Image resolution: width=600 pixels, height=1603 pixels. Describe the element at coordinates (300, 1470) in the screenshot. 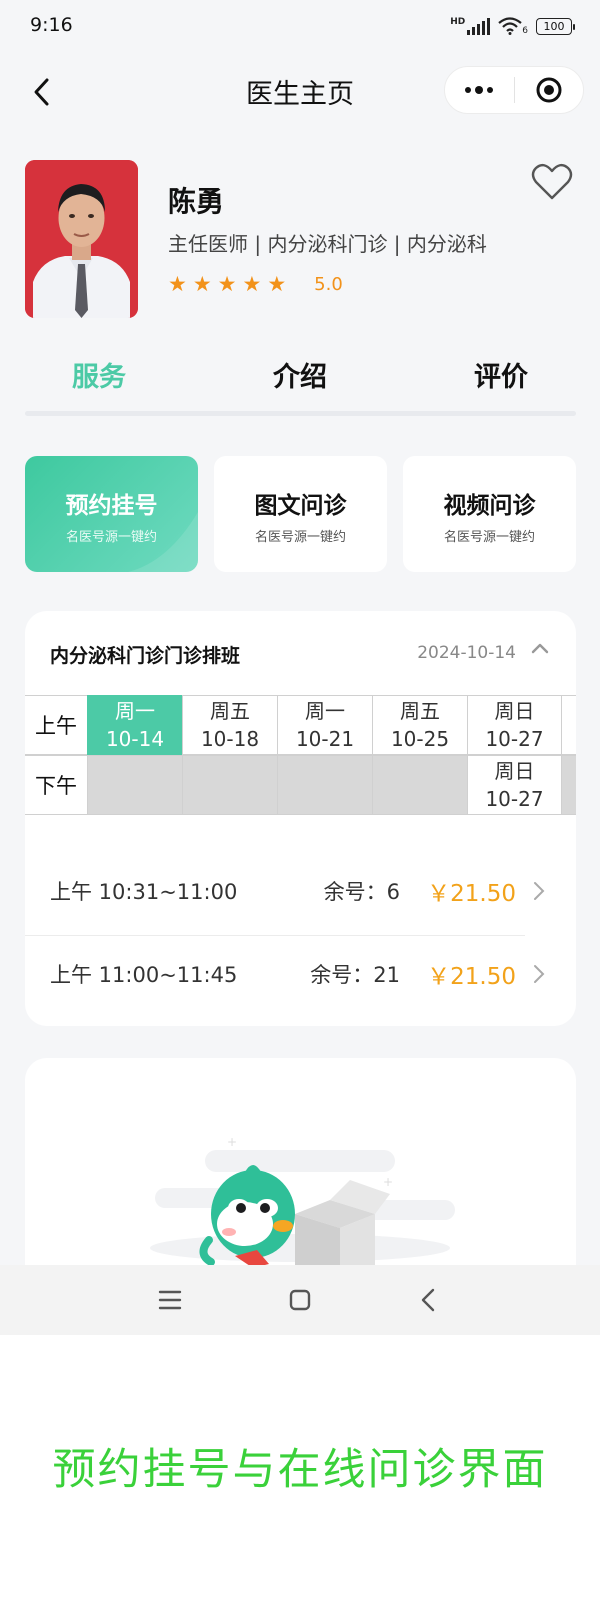

I see `caption-text: 预约挂号与在线问诊界面` at that location.